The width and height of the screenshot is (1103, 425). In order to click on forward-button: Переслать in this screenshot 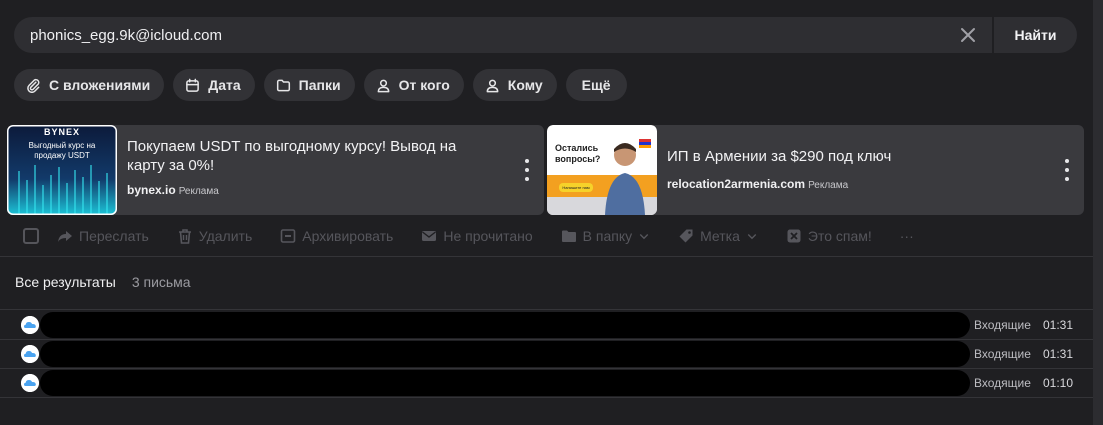, I will do `click(103, 236)`.